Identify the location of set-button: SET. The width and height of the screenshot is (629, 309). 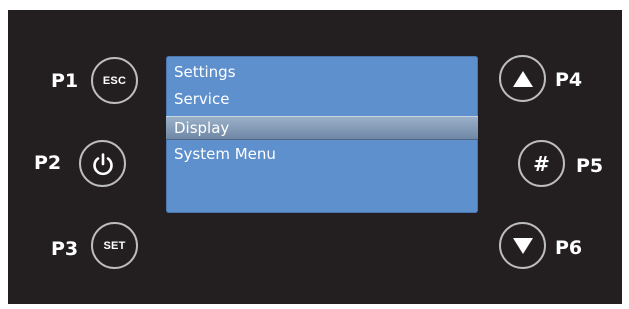
(114, 245).